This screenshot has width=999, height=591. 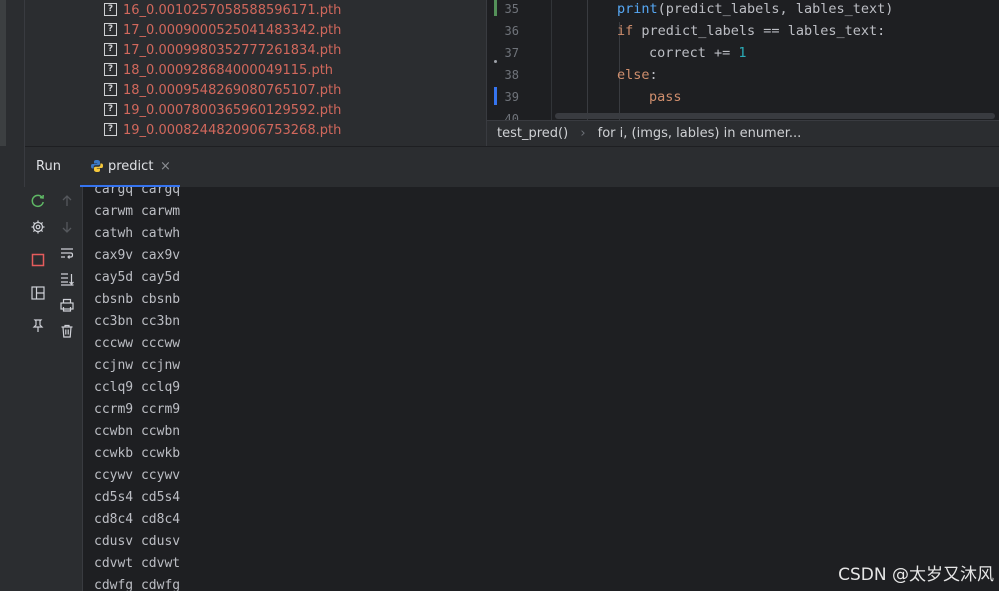 I want to click on line-number: 37, so click(x=511, y=53).